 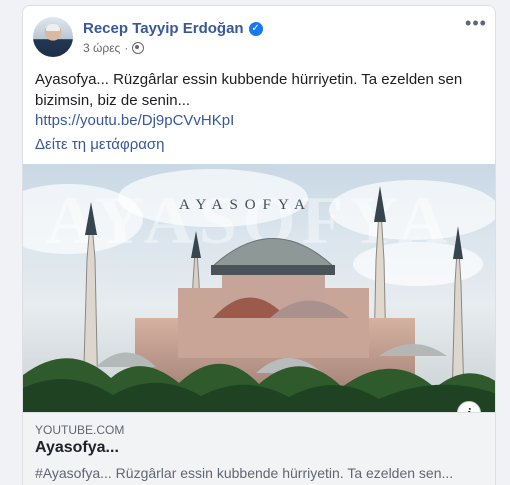 What do you see at coordinates (100, 144) in the screenshot?
I see `see-translation-link: Δείτε τη μετάφραση` at bounding box center [100, 144].